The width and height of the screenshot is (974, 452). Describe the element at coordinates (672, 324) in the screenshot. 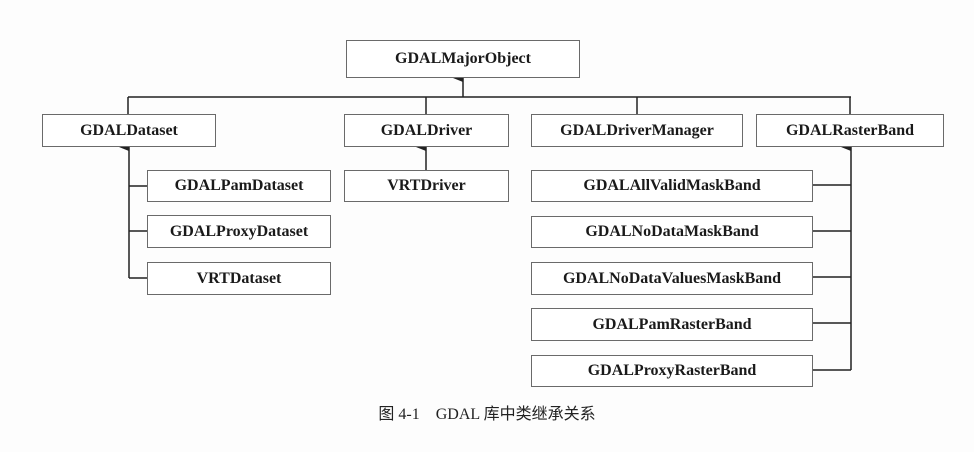

I see `class-gdalpamrasterband: GDALPamRasterBand` at that location.